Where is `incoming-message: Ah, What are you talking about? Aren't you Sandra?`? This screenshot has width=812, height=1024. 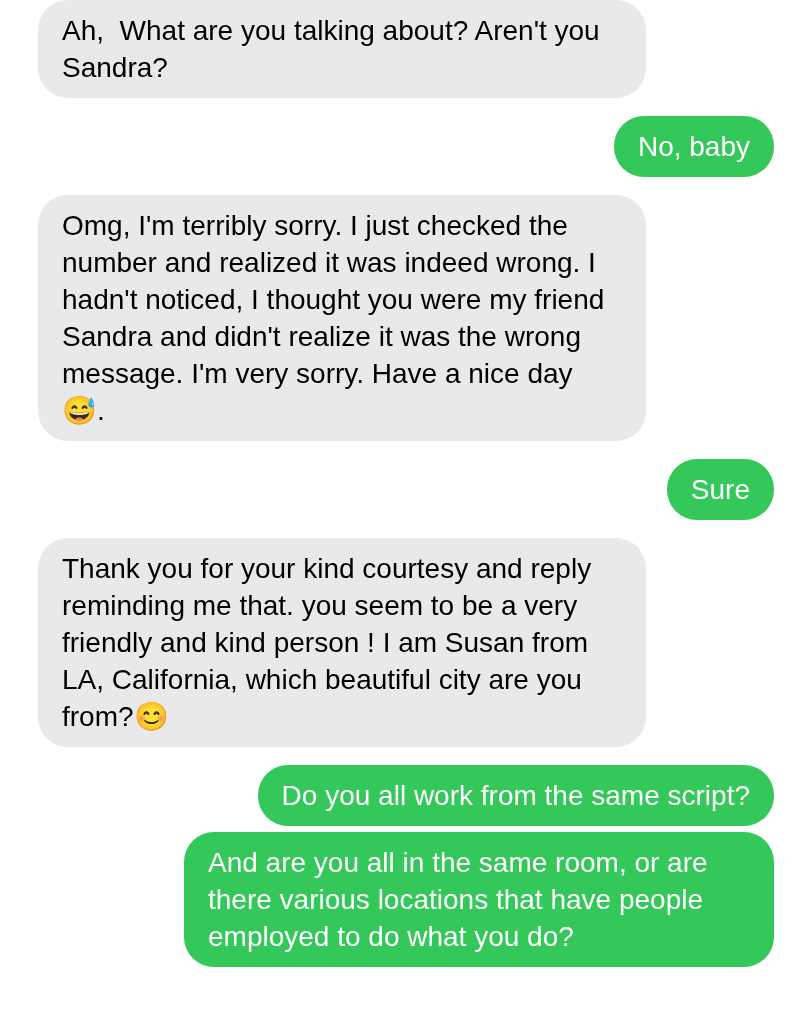
incoming-message: Ah, What are you talking about? Aren't you Sandra? is located at coordinates (342, 49).